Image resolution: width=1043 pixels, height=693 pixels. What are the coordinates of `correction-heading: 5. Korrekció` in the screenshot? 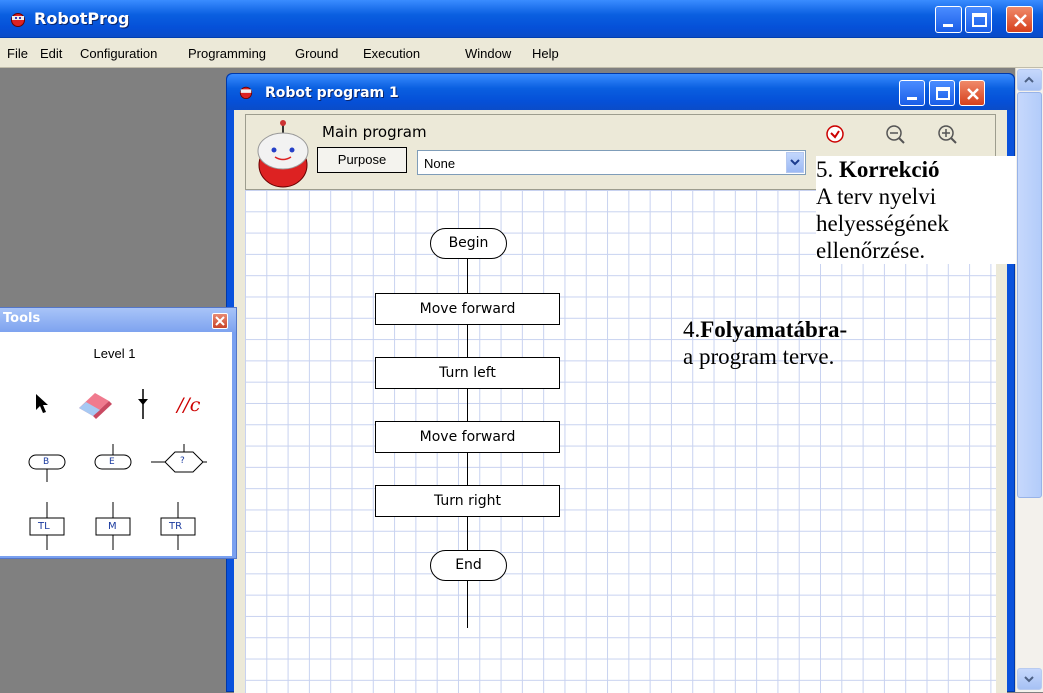 It's located at (916, 169).